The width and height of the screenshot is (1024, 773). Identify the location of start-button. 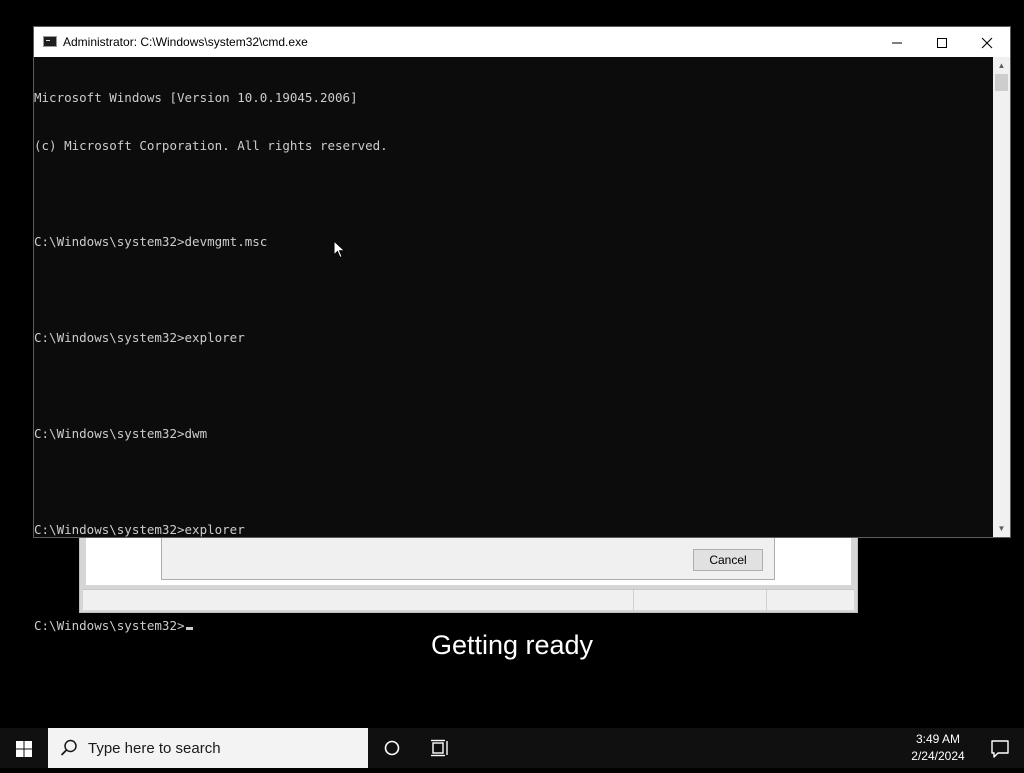
(24, 748).